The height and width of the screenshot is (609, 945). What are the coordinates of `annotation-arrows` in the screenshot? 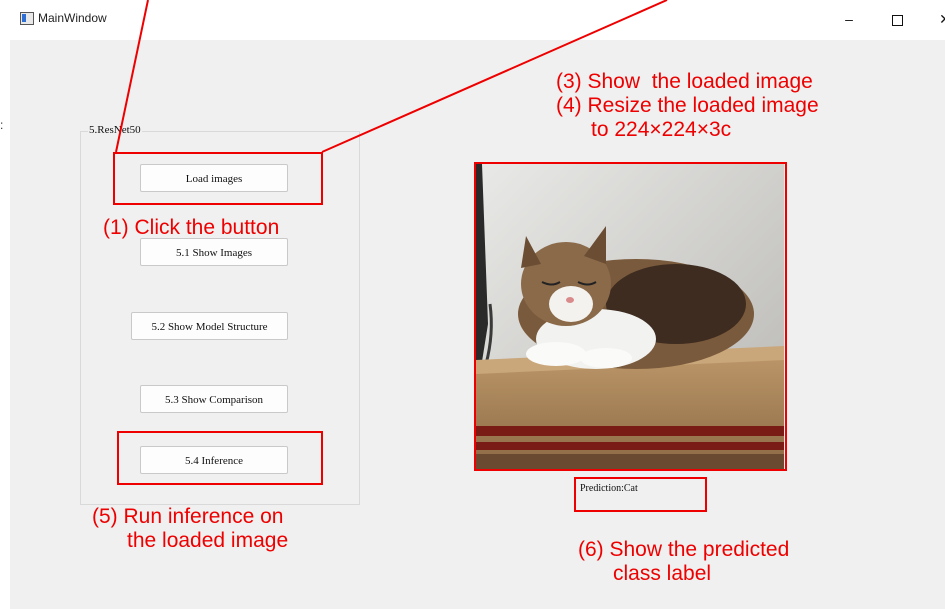 It's located at (391, 76).